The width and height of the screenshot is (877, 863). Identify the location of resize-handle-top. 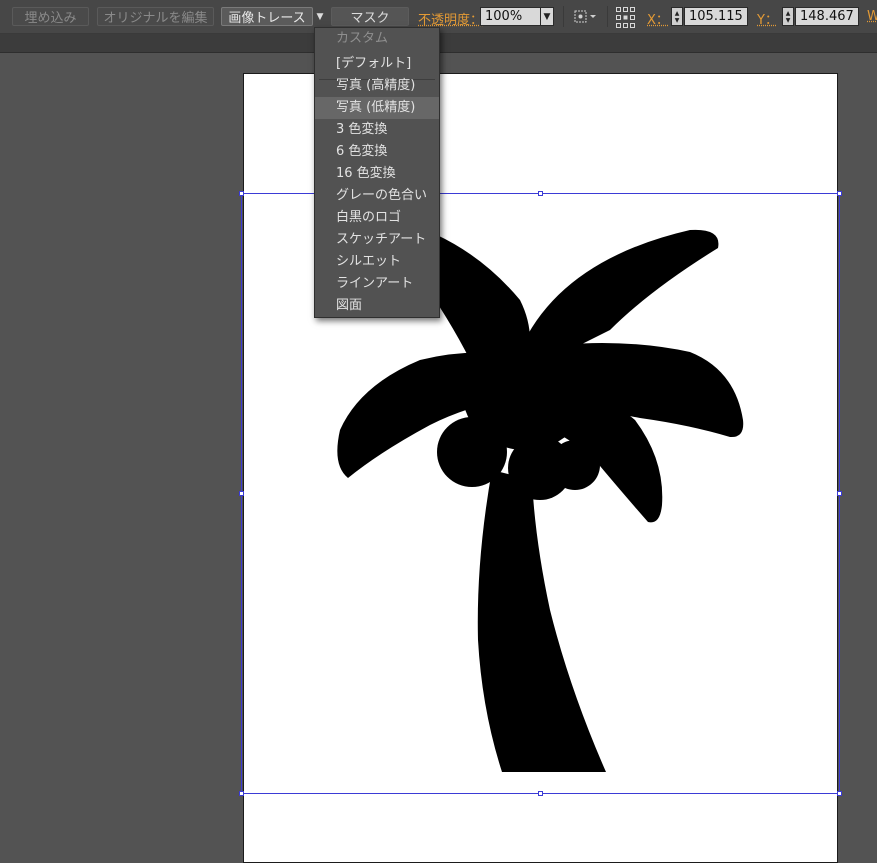
(540, 193).